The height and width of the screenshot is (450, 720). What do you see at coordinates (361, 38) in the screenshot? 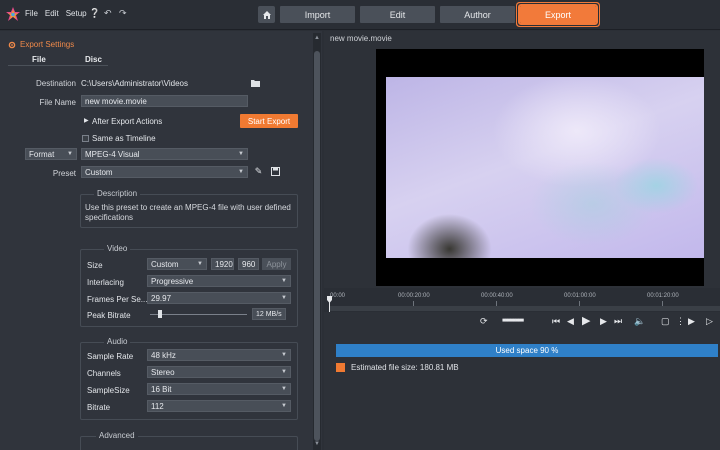
I see `preview-title: new movie.movie` at bounding box center [361, 38].